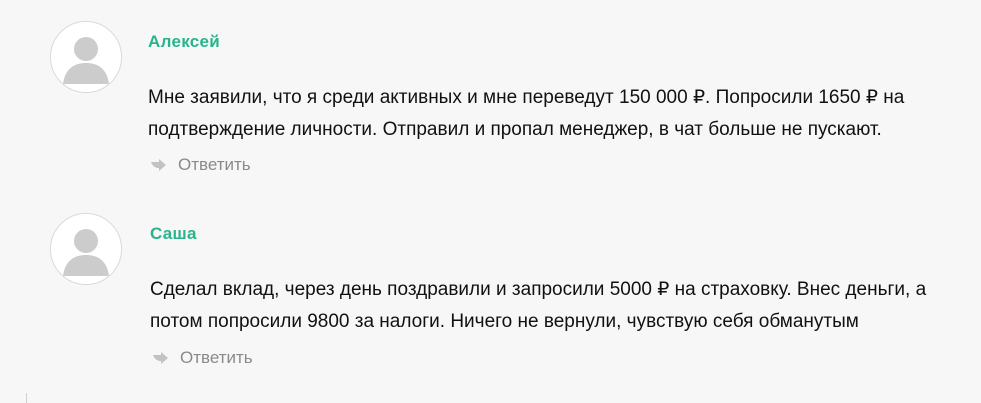  I want to click on comment-author: Алексей, so click(184, 42).